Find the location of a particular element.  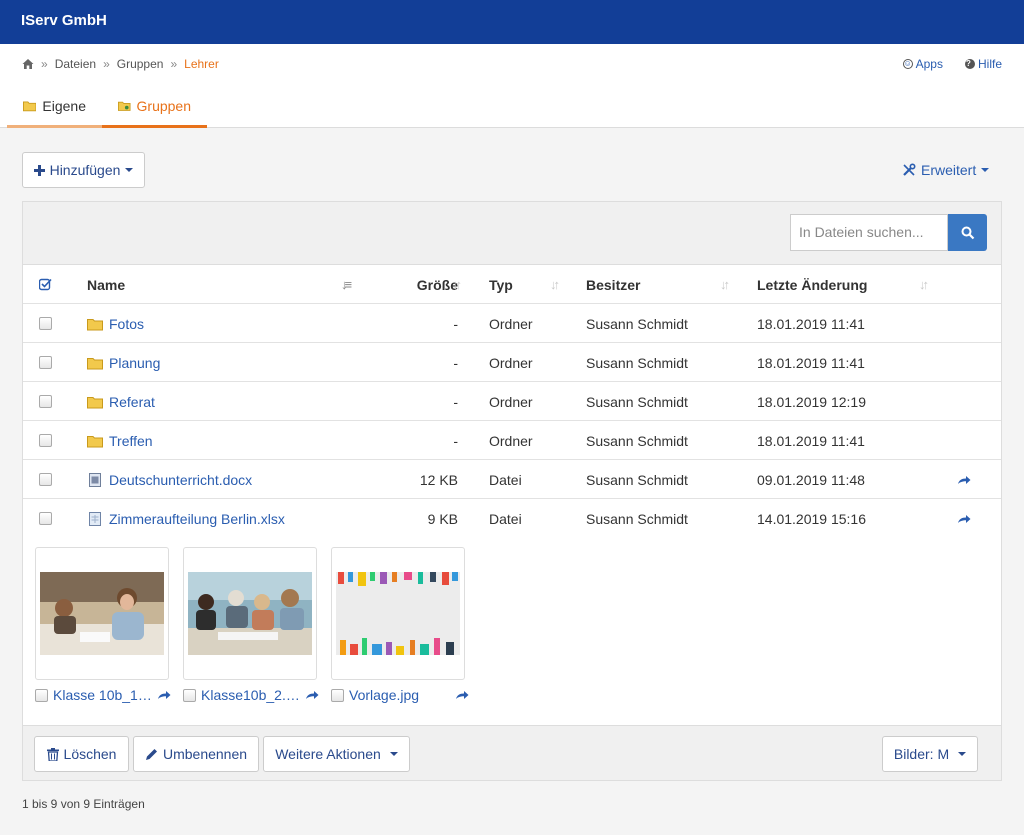

brand-name: IServ GmbH is located at coordinates (64, 20).